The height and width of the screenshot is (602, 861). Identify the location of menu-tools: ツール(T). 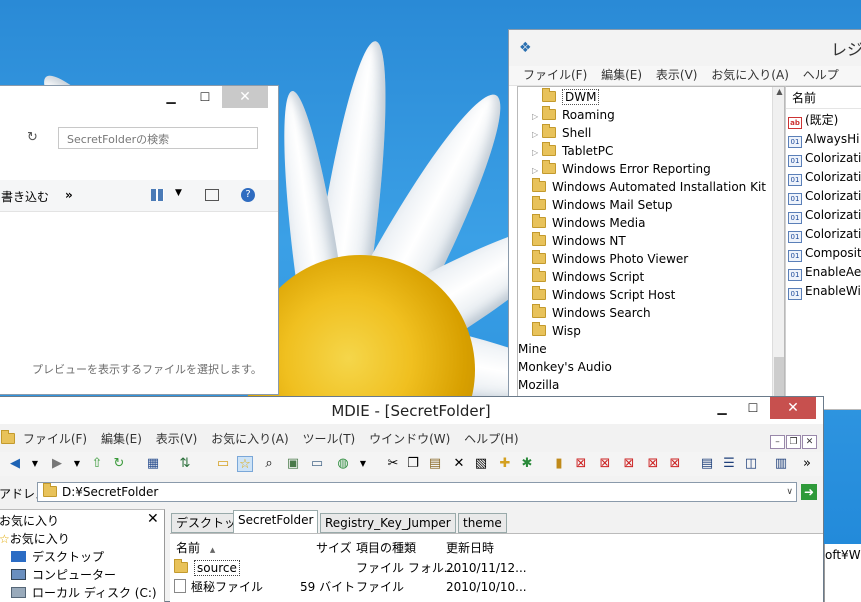
(329, 439).